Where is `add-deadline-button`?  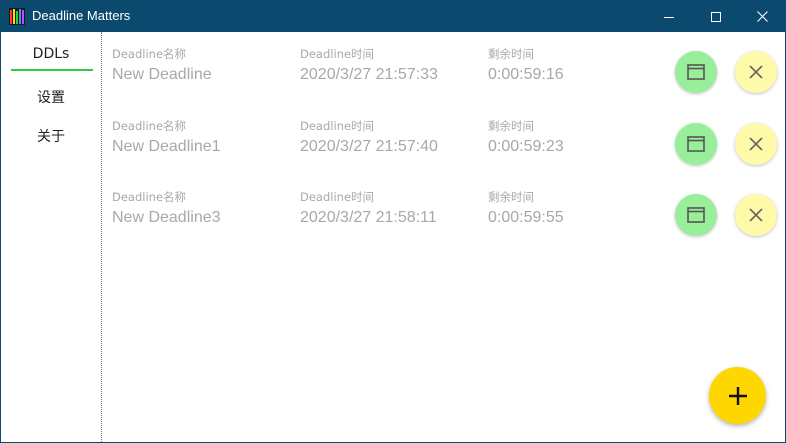 add-deadline-button is located at coordinates (737, 395).